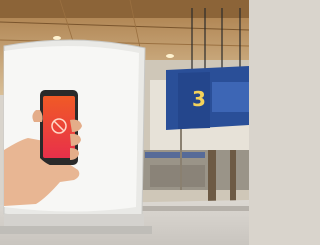  I want to click on gate-number: 3, so click(199, 99).